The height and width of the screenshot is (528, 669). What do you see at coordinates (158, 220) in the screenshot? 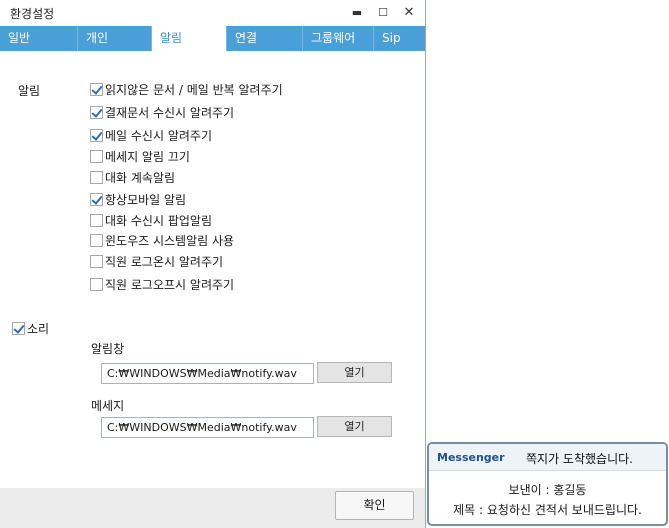
I see `option-label: 대화 수신시 팝업알림` at bounding box center [158, 220].